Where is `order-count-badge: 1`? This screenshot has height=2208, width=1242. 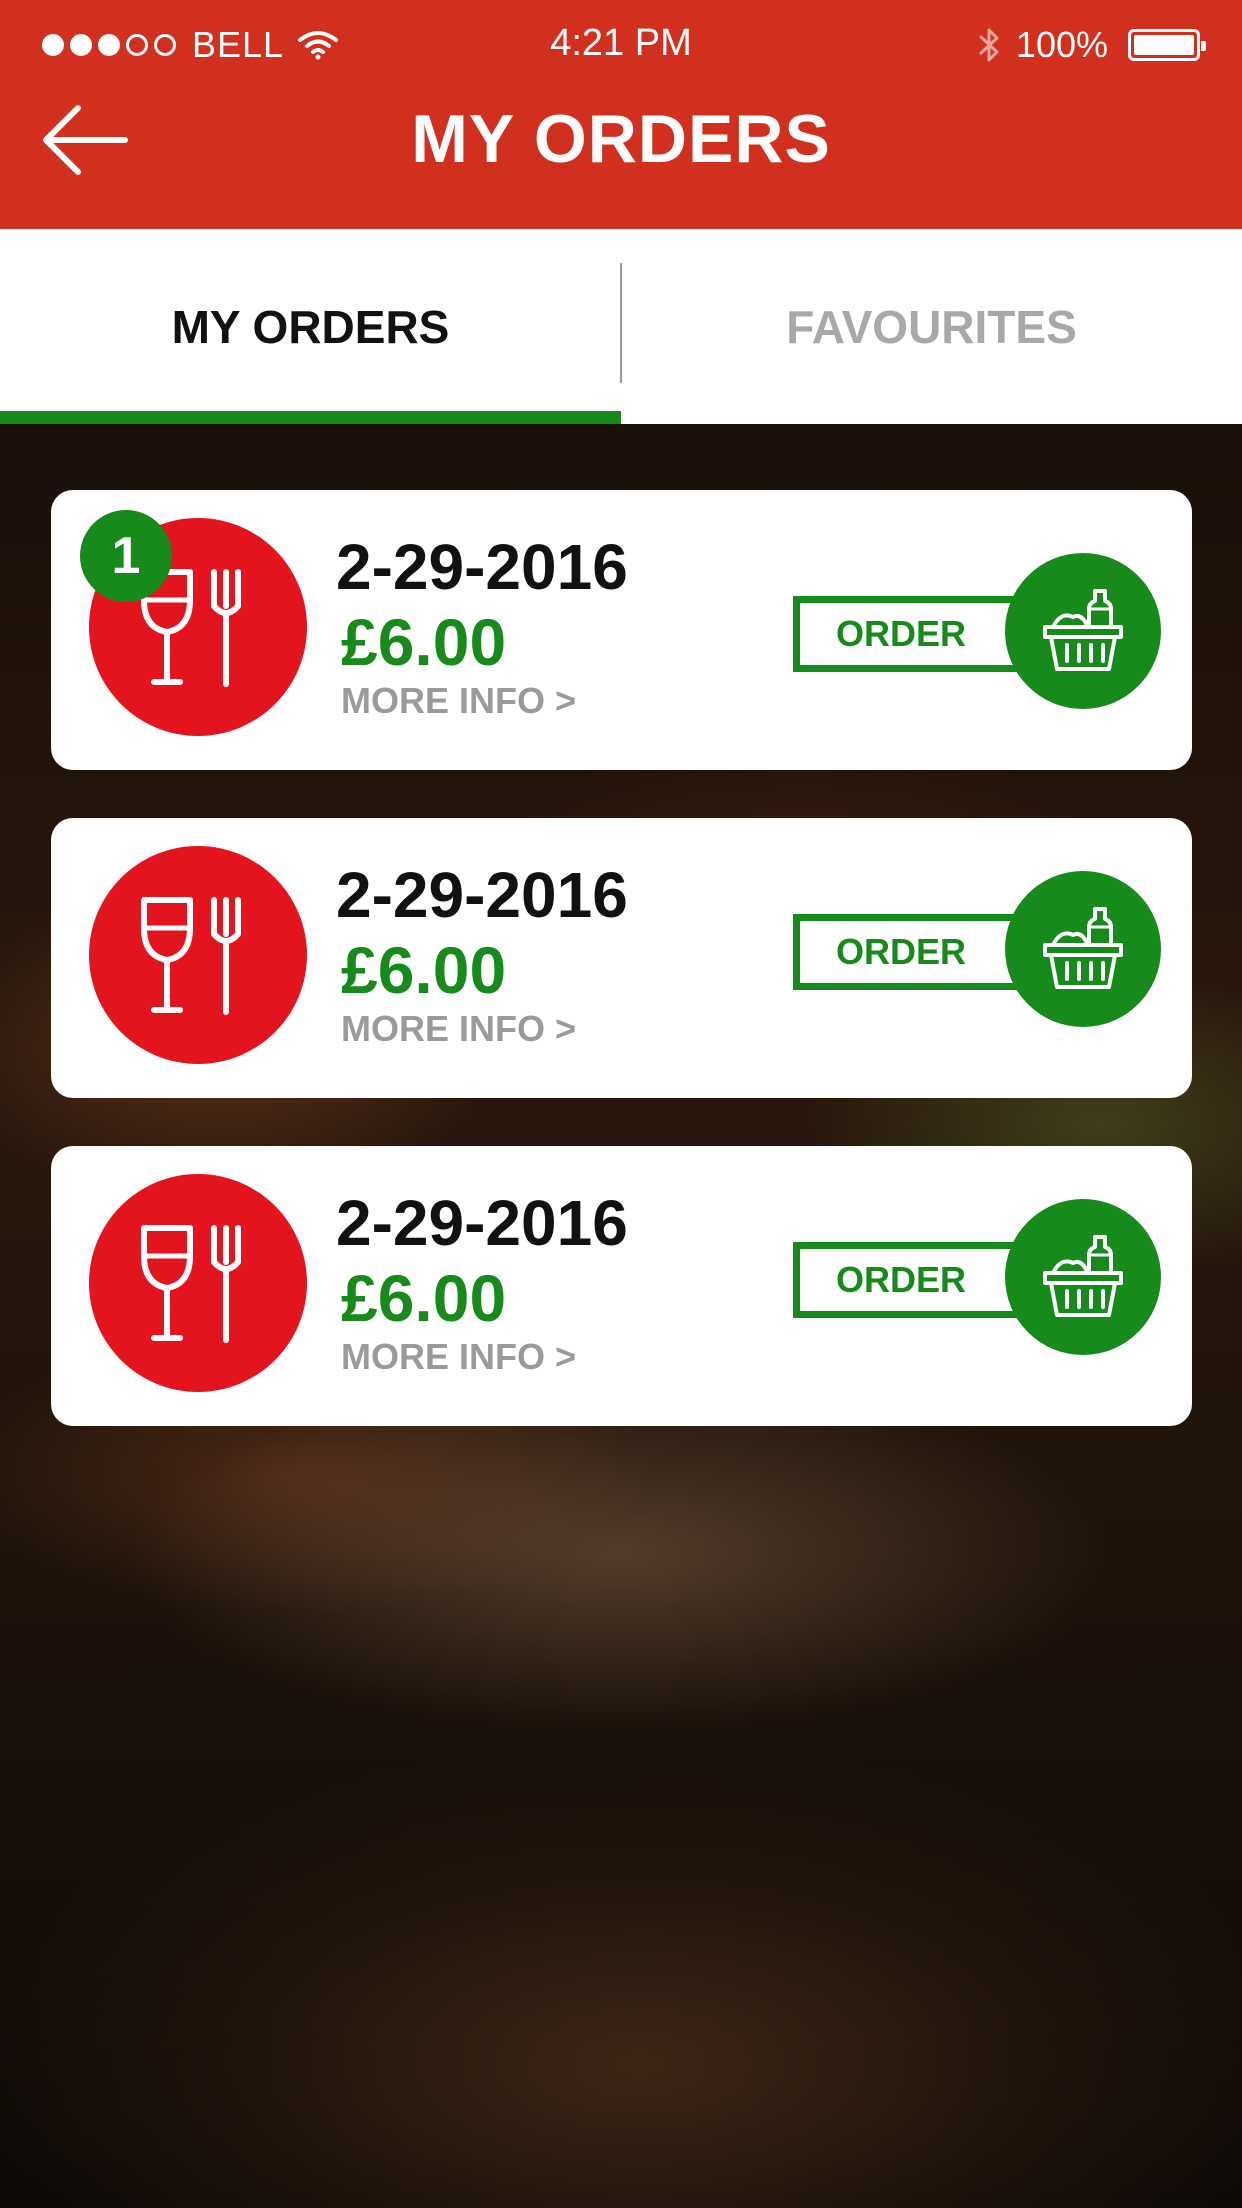 order-count-badge: 1 is located at coordinates (126, 556).